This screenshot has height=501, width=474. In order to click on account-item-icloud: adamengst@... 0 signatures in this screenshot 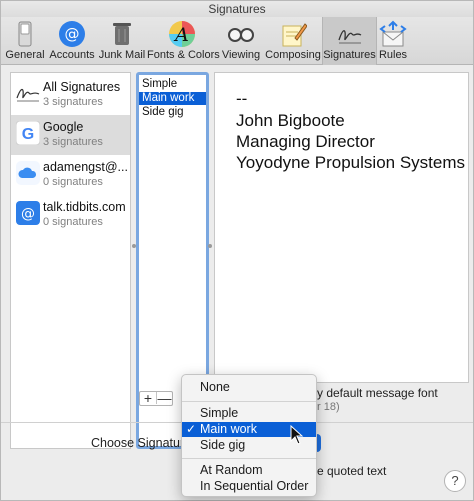, I will do `click(70, 175)`.